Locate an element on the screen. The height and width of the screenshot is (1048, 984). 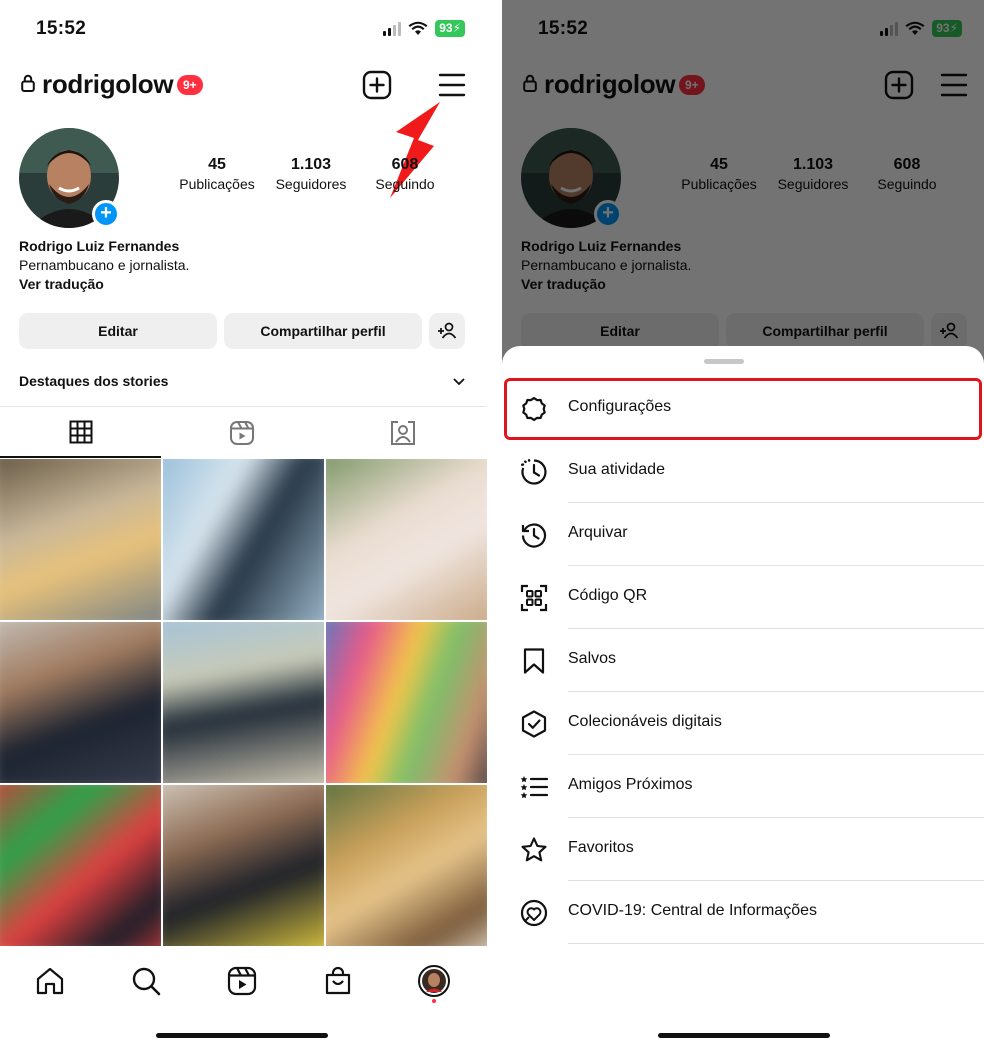
stat-followers: 1.103 Seguidores is located at coordinates (311, 174).